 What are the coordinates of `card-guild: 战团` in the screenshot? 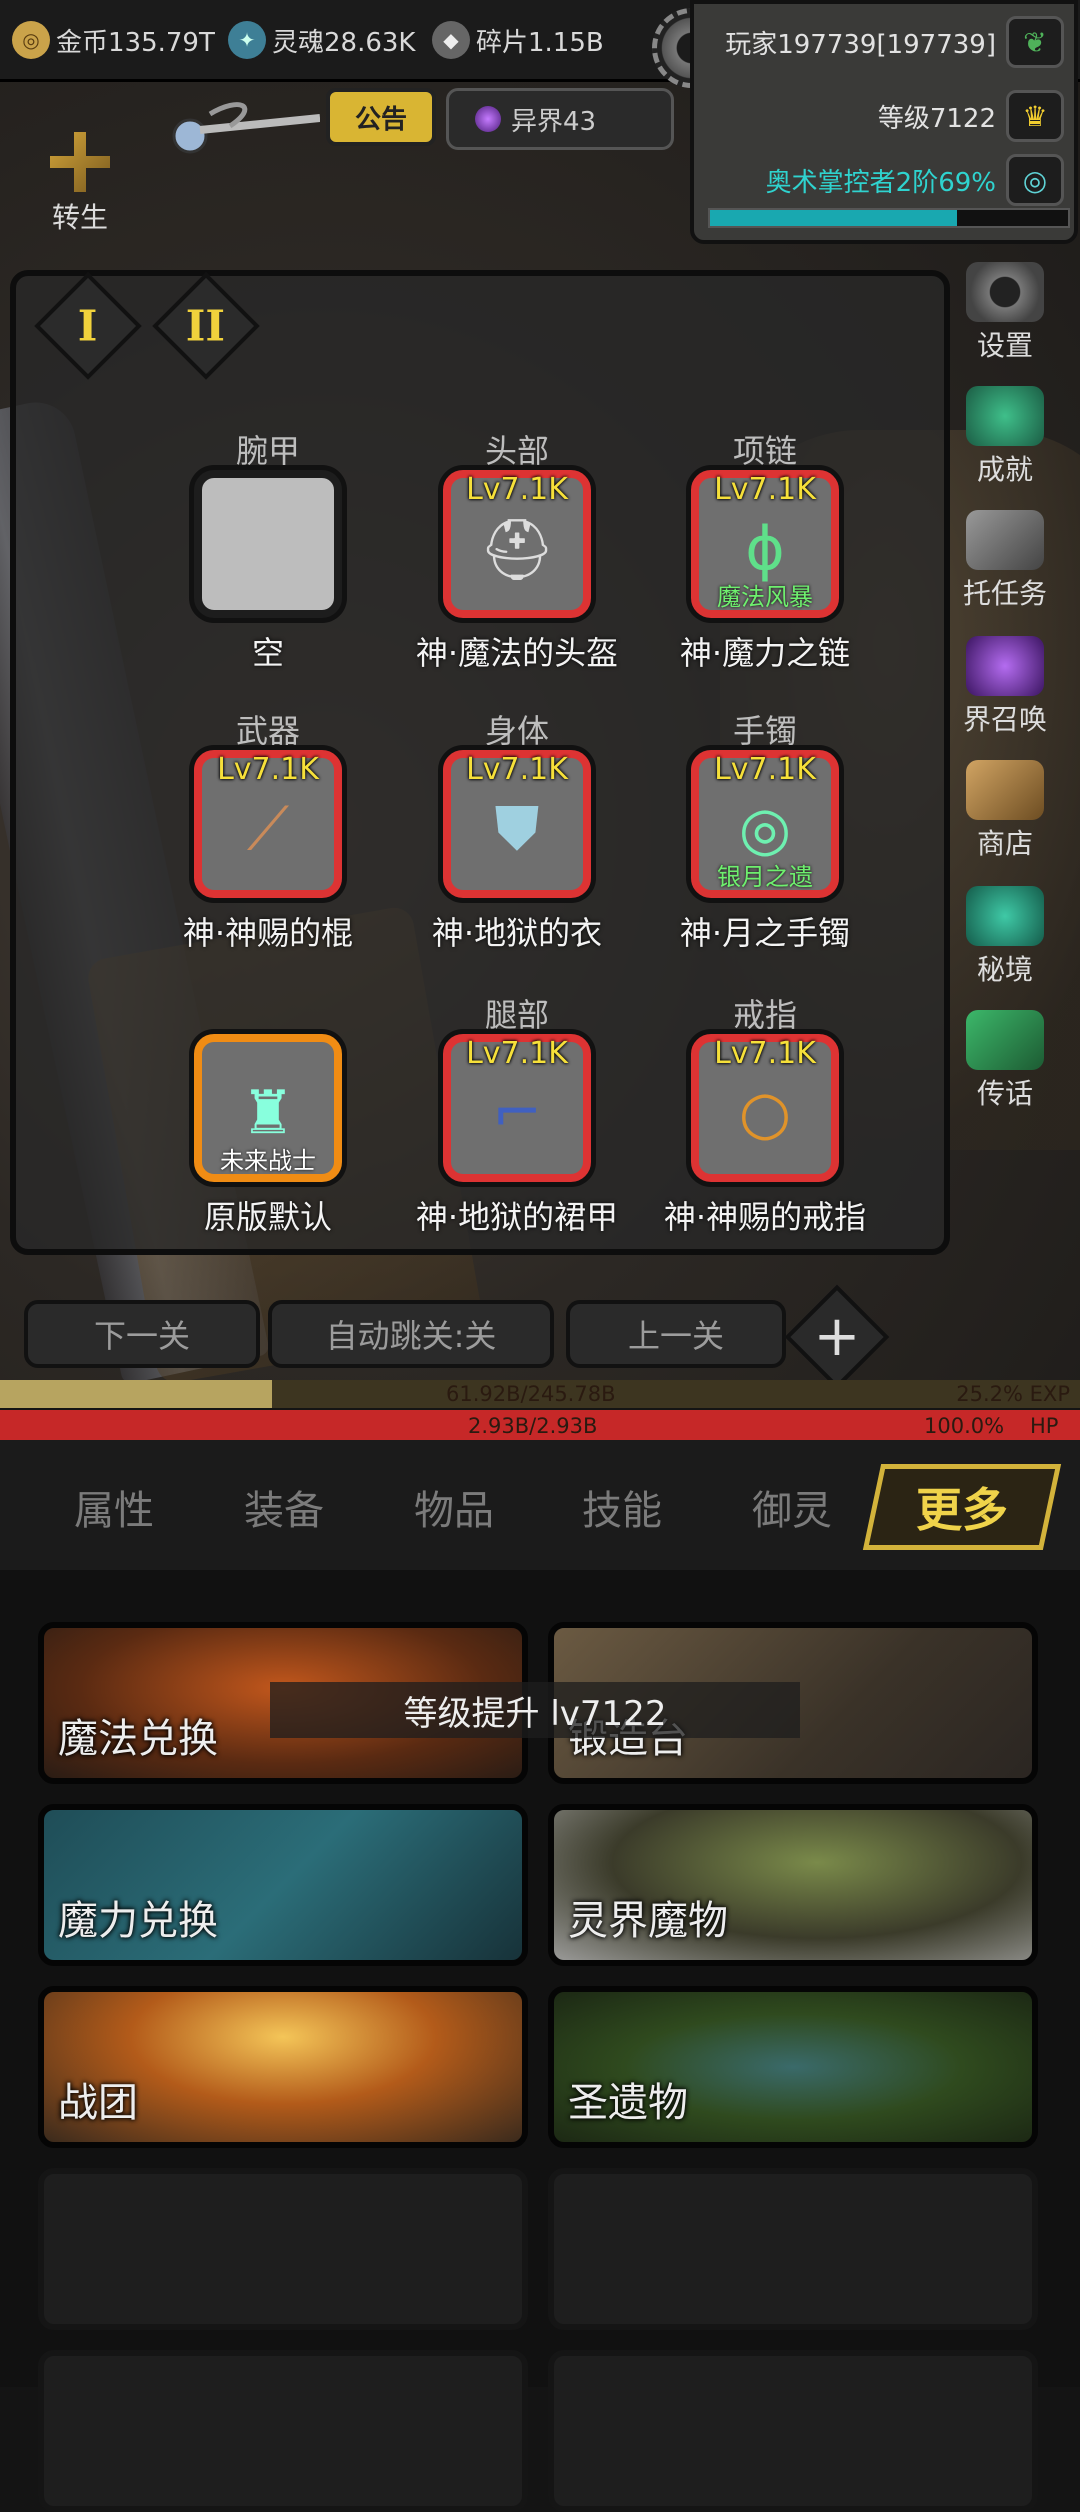 It's located at (283, 2067).